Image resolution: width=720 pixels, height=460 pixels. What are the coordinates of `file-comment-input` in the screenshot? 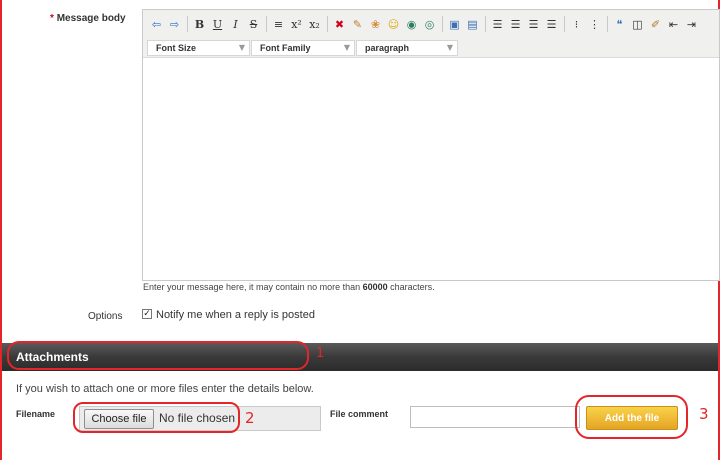 It's located at (495, 417).